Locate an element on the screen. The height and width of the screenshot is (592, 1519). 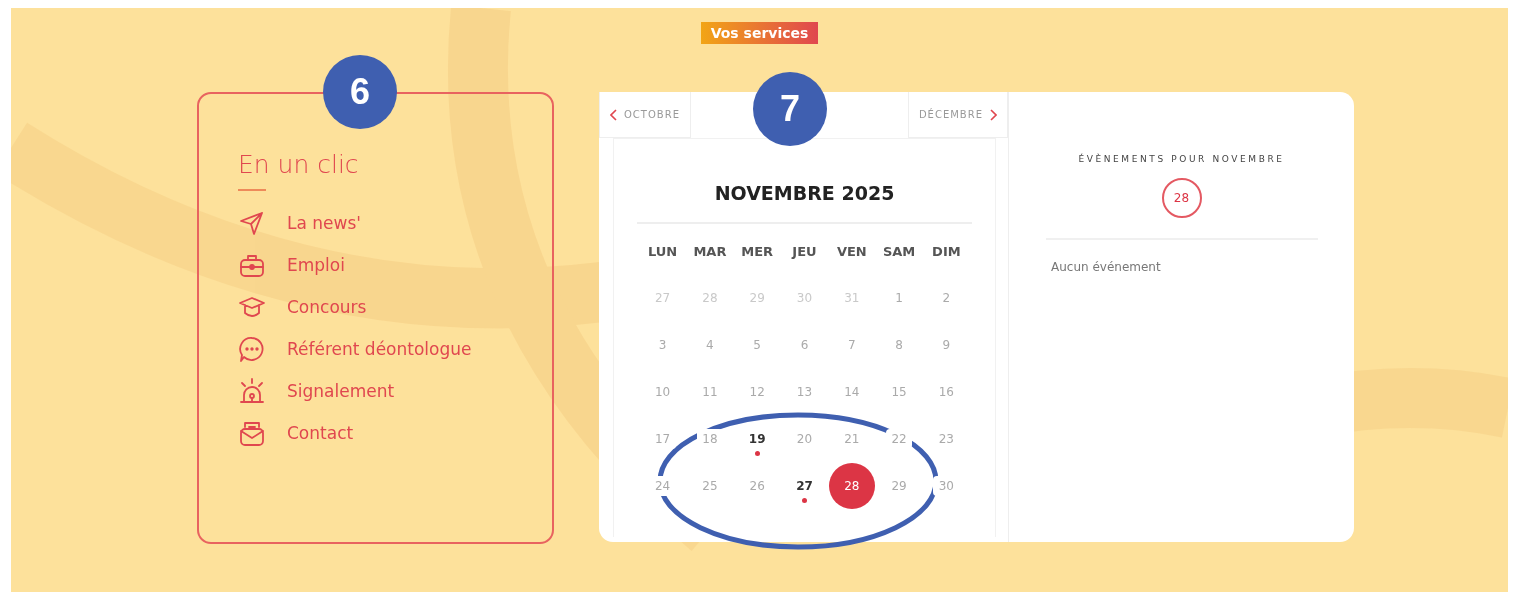
quick-link: Emploi is located at coordinates (316, 265).